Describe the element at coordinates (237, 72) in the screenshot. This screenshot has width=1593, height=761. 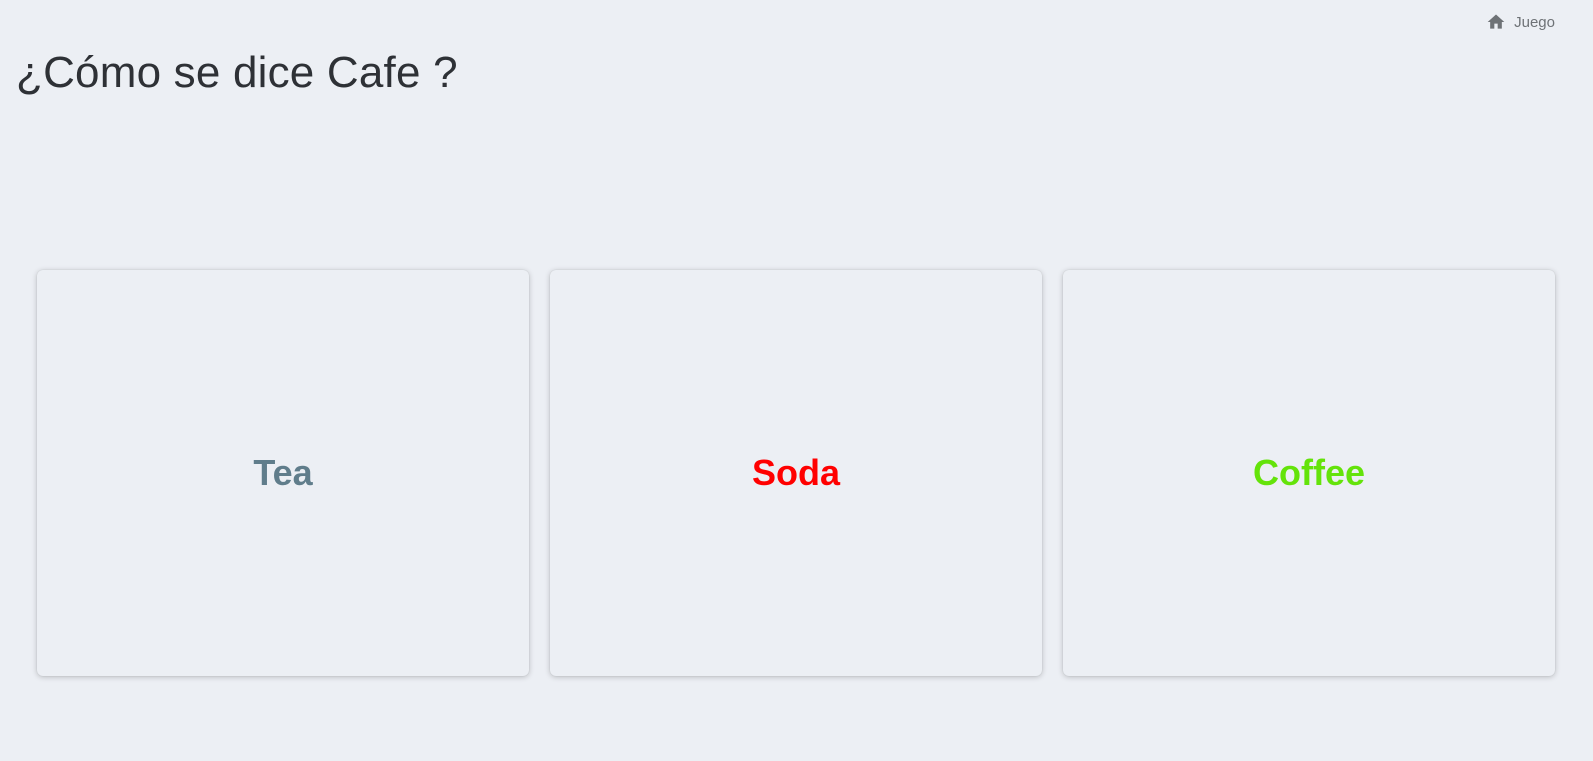
I see `question-title: ¿Cómo se dice Cafe ?` at that location.